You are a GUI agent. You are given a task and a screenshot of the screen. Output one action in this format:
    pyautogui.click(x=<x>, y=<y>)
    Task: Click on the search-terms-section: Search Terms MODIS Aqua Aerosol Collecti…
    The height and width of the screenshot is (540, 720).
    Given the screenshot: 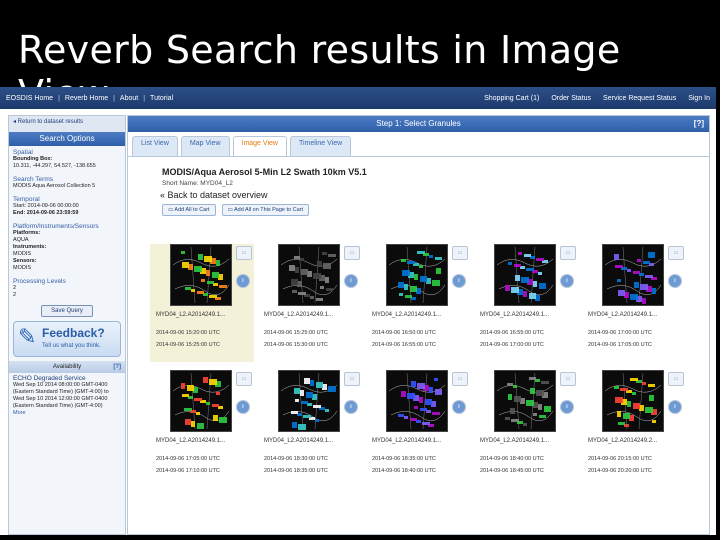 What is the action you would take?
    pyautogui.click(x=67, y=183)
    